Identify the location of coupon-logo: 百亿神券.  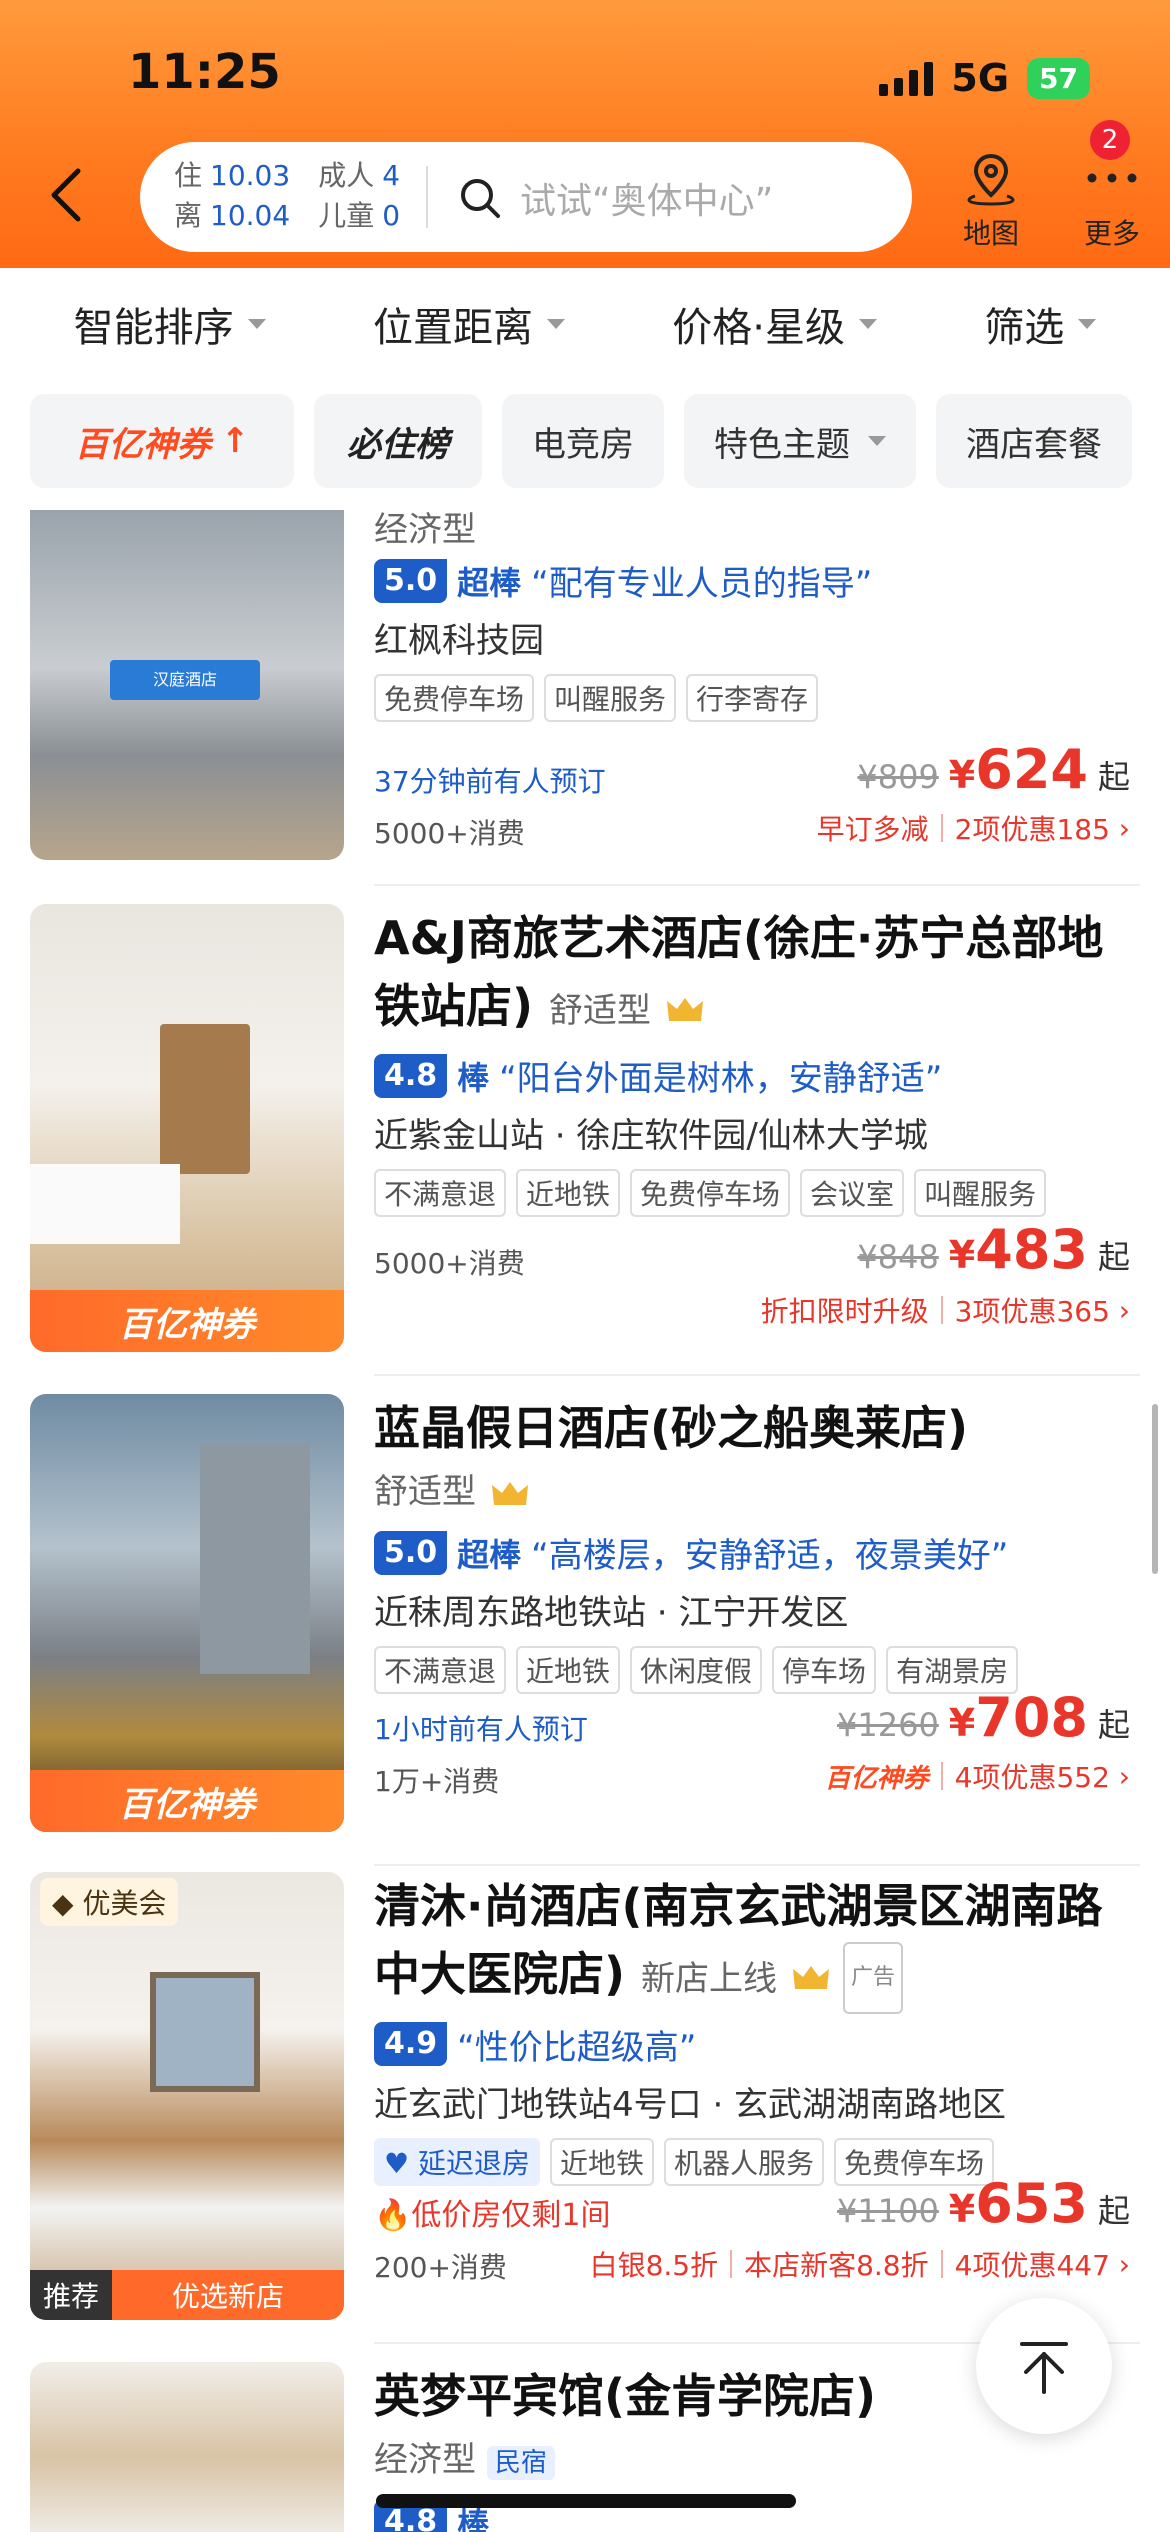
(876, 1778).